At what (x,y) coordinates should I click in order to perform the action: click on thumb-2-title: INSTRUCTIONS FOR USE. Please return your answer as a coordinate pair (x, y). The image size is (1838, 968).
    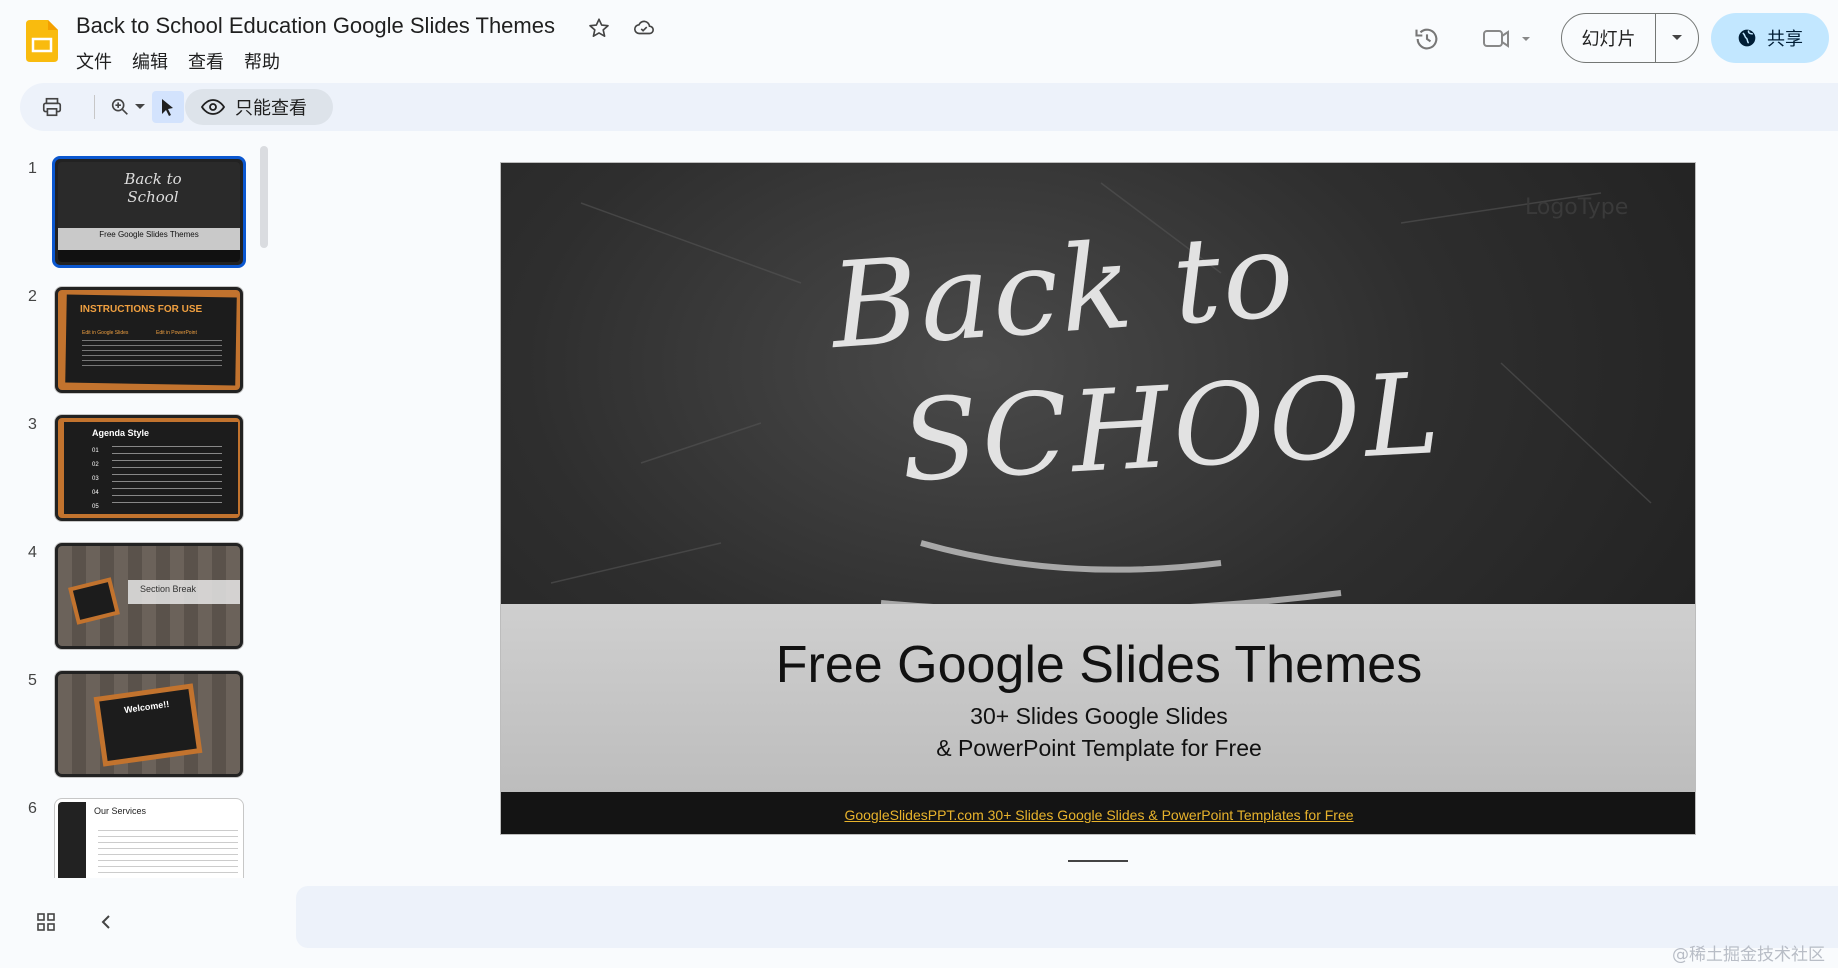
    Looking at the image, I should click on (141, 309).